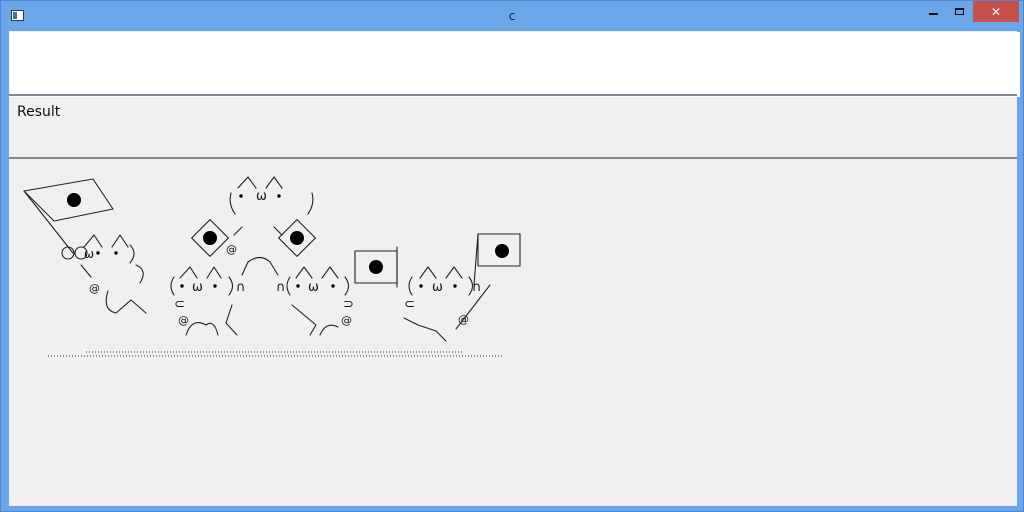 This screenshot has width=1024, height=512. Describe the element at coordinates (315, 301) in the screenshot. I see `cat-3: ∩ ω ⊃ @` at that location.